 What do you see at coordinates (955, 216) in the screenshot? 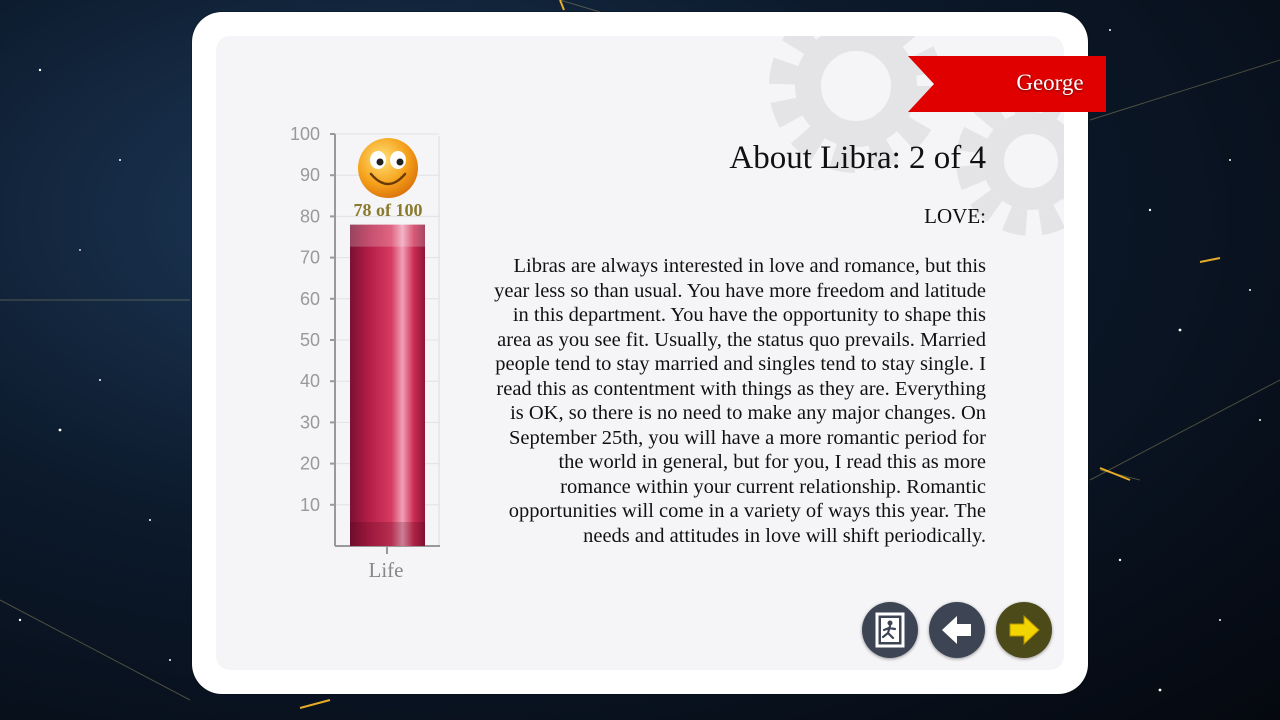
I see `section-heading: LOVE:` at bounding box center [955, 216].